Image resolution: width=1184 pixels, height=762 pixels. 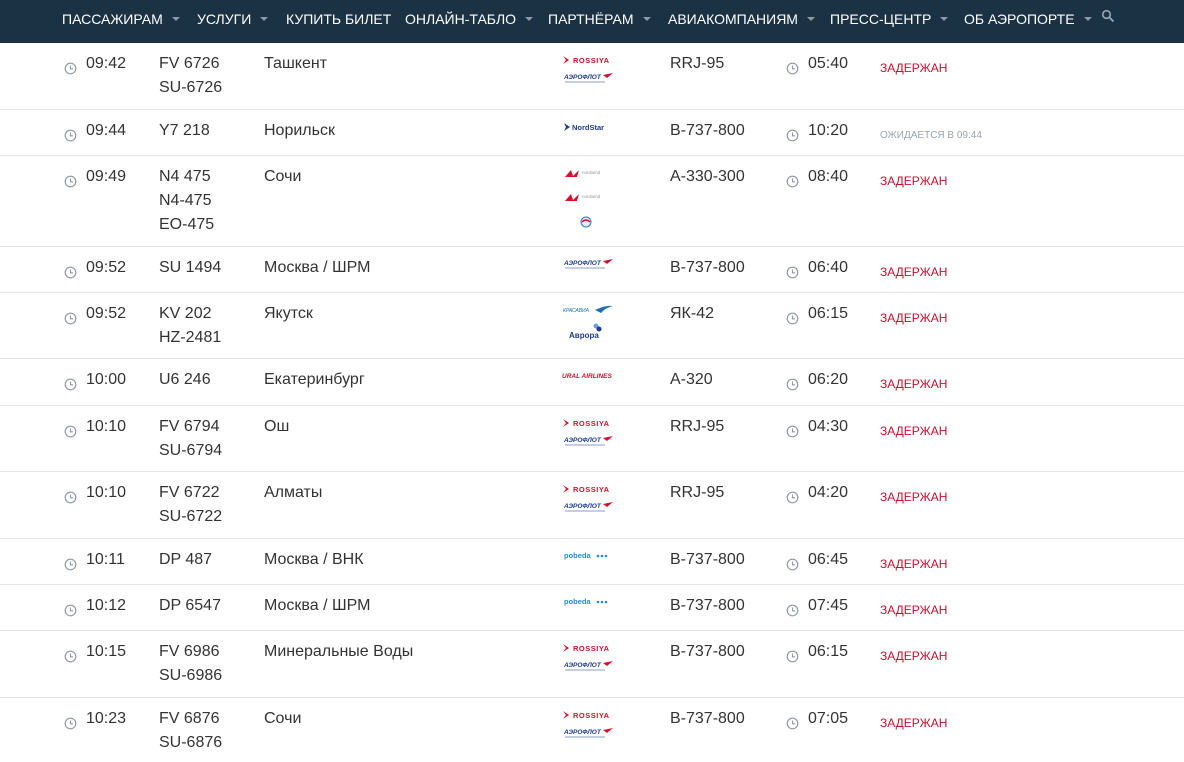 What do you see at coordinates (190, 314) in the screenshot?
I see `flight-number: KV 202` at bounding box center [190, 314].